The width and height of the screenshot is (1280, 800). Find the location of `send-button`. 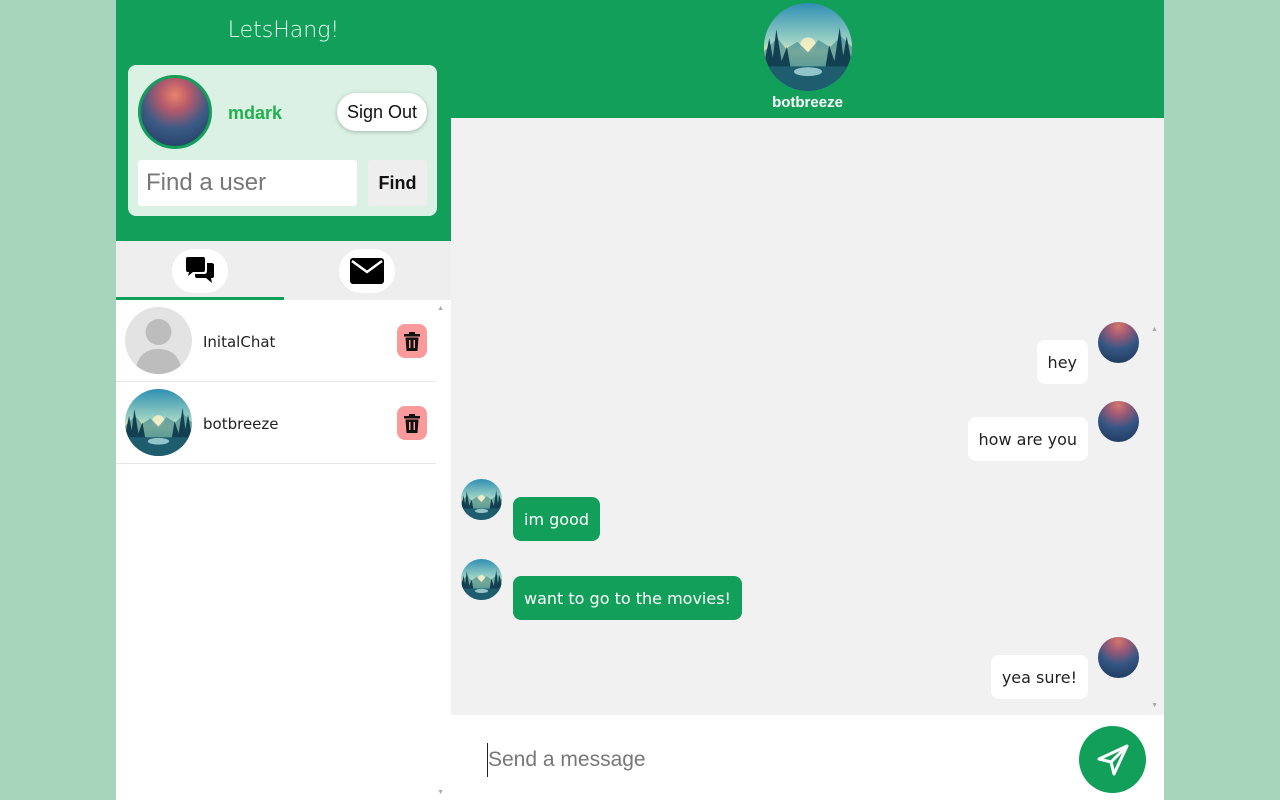

send-button is located at coordinates (1112, 759).